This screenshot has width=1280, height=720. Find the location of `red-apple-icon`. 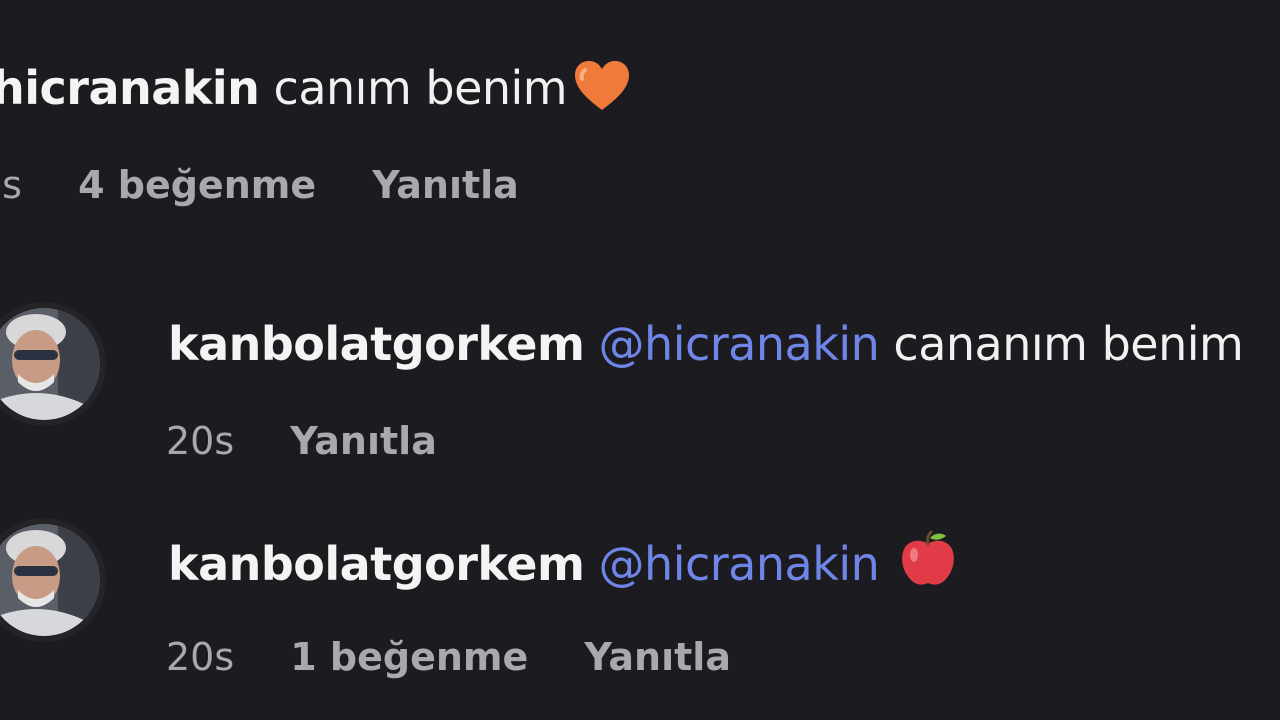

red-apple-icon is located at coordinates (928, 565).